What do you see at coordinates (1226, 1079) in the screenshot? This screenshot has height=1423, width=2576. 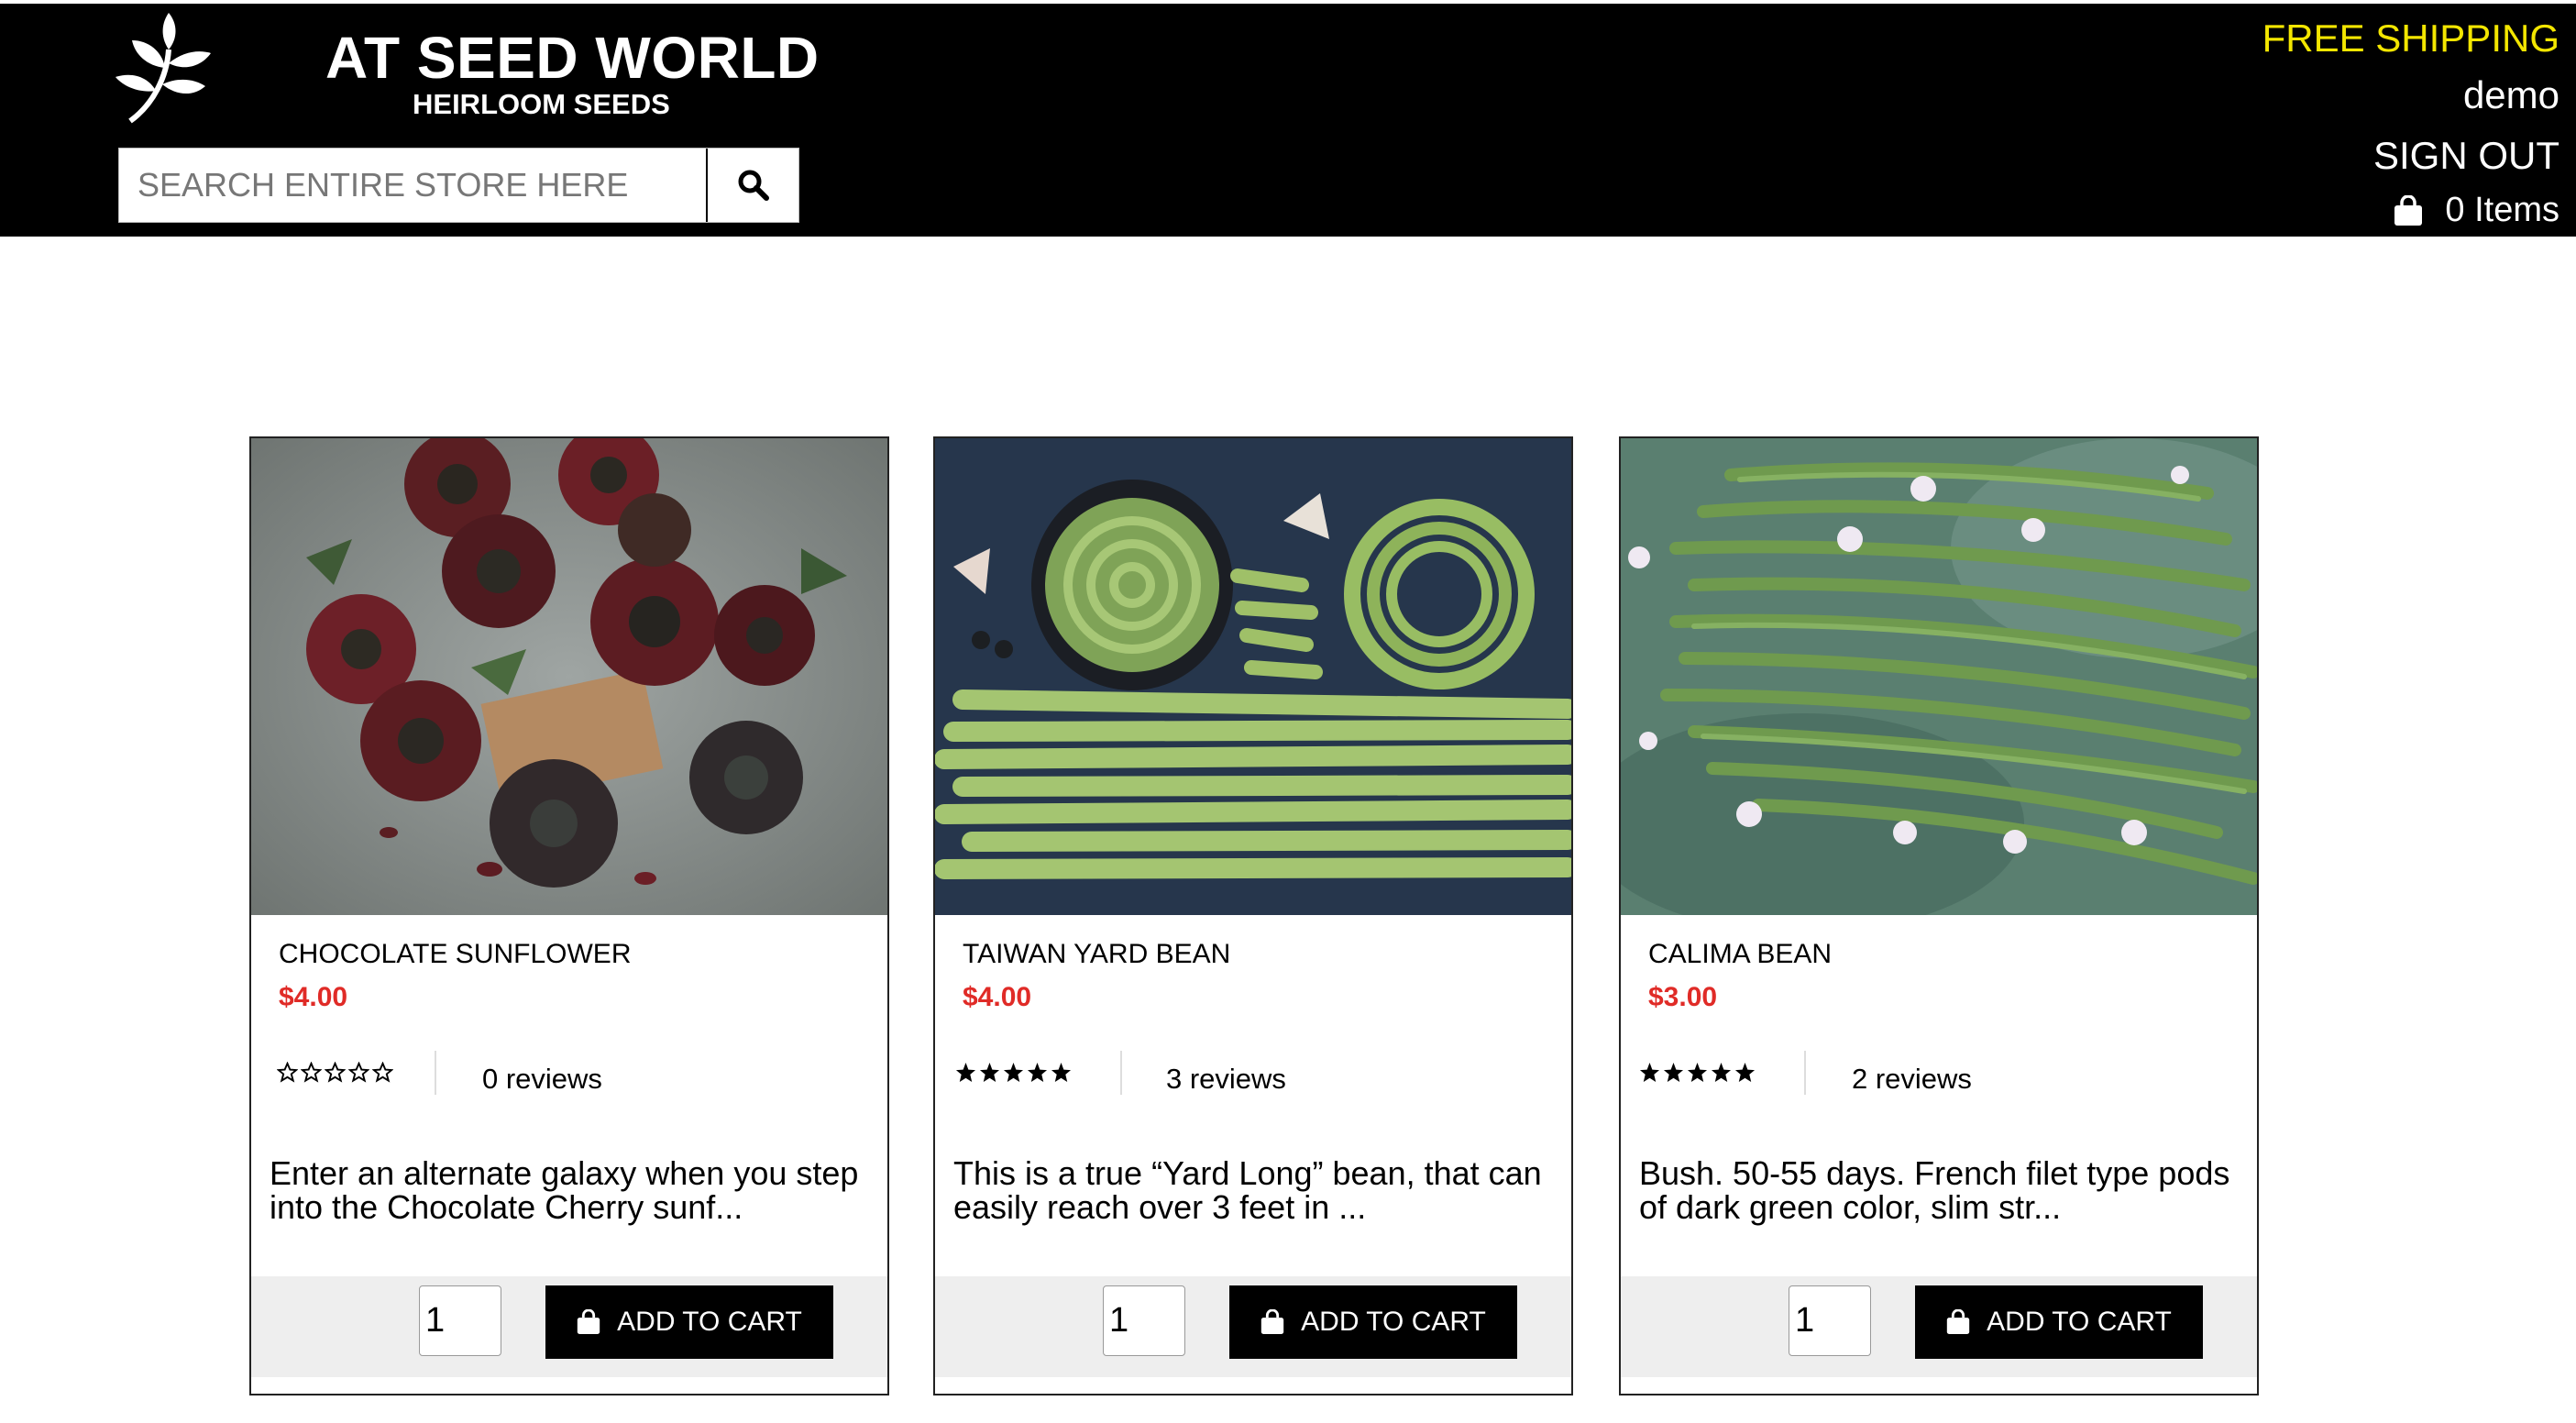 I see `reviews-link: 3 reviews` at bounding box center [1226, 1079].